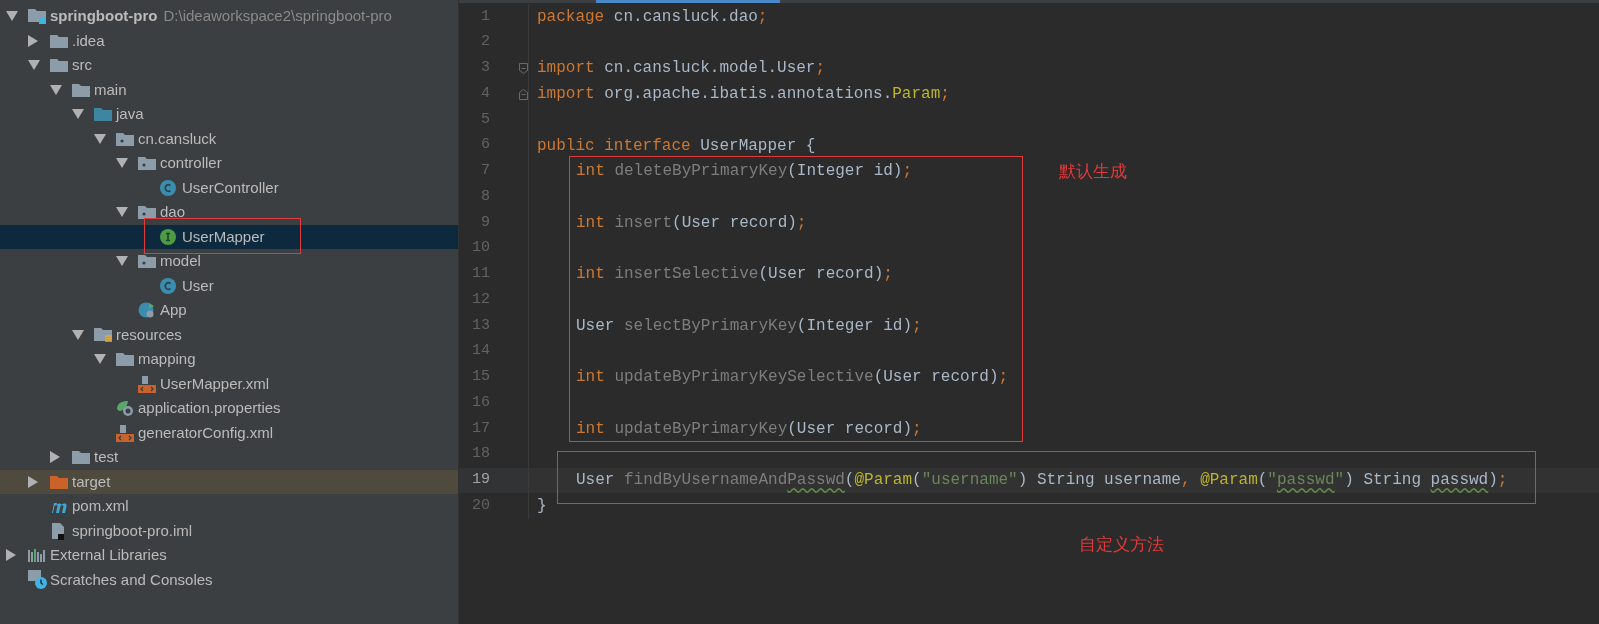 The image size is (1599, 624). Describe the element at coordinates (743, 95) in the screenshot. I see `code-line: import org.apache.ibatis.annotations.Param;` at that location.